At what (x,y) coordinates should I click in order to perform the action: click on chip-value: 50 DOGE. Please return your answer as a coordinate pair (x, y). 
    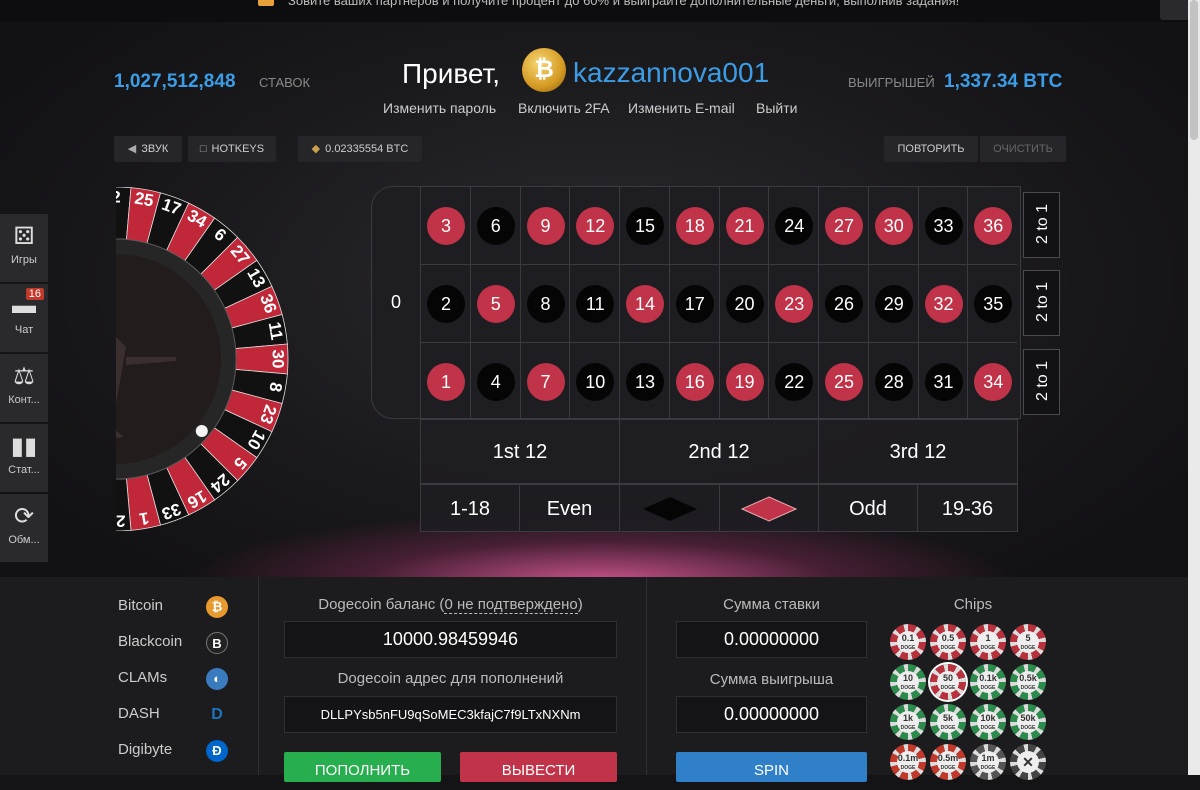
    Looking at the image, I should click on (948, 682).